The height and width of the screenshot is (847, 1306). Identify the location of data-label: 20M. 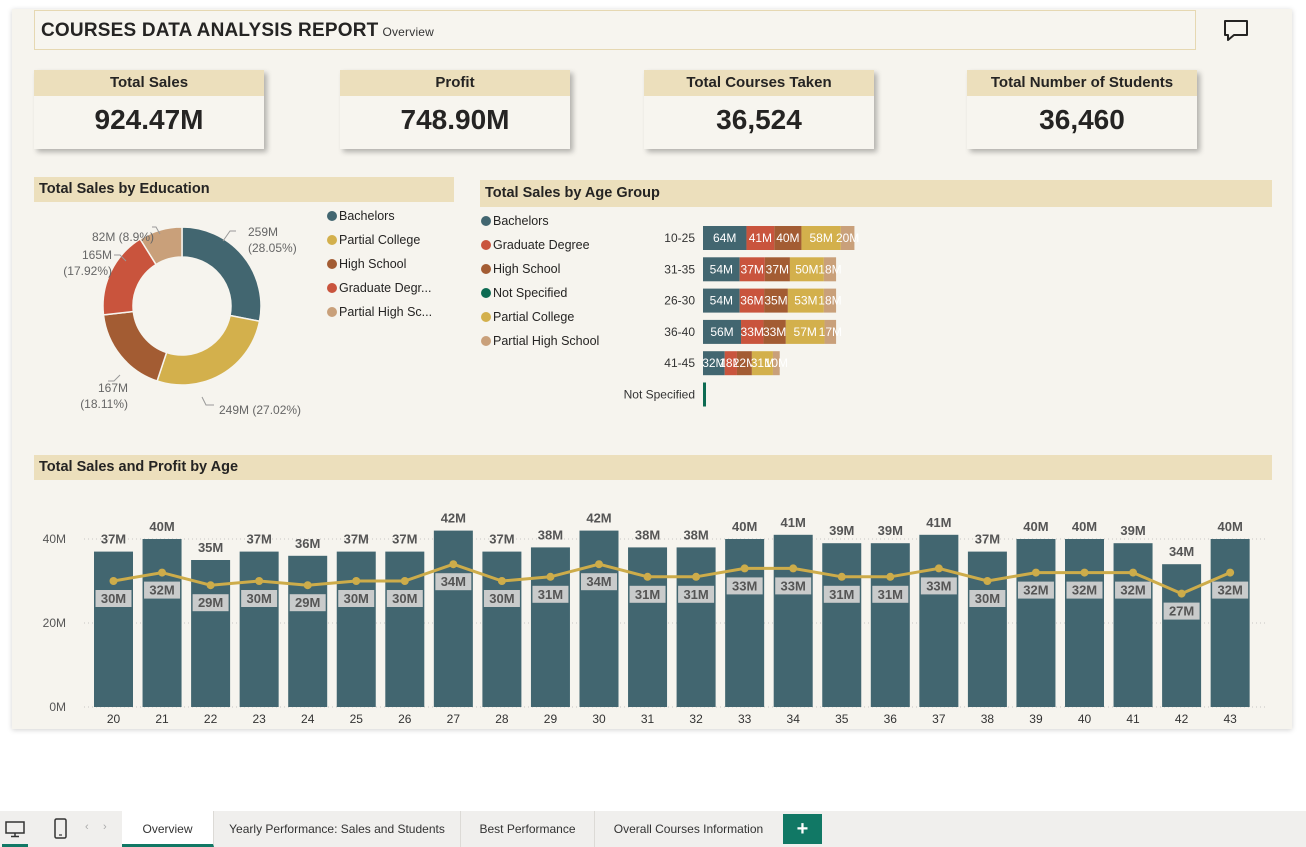
(847, 238).